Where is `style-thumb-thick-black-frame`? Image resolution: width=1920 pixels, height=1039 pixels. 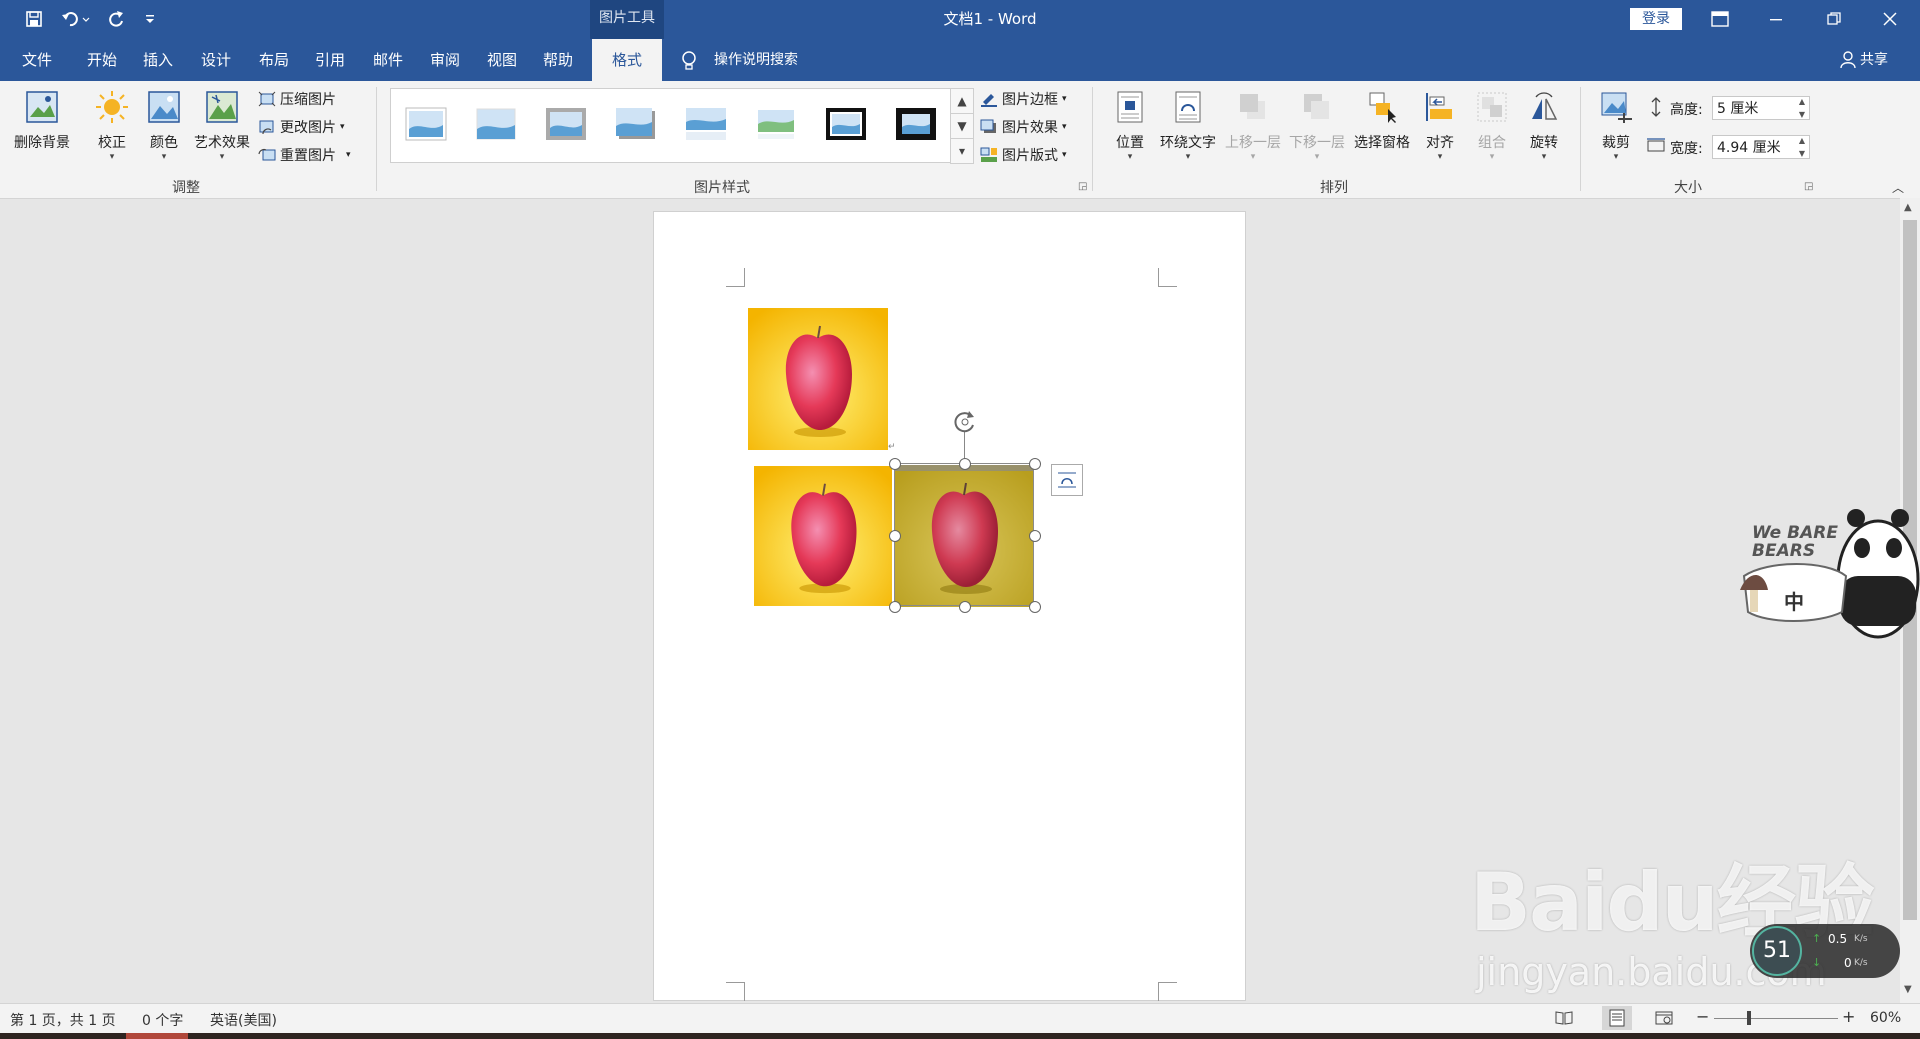
style-thumb-thick-black-frame is located at coordinates (916, 124).